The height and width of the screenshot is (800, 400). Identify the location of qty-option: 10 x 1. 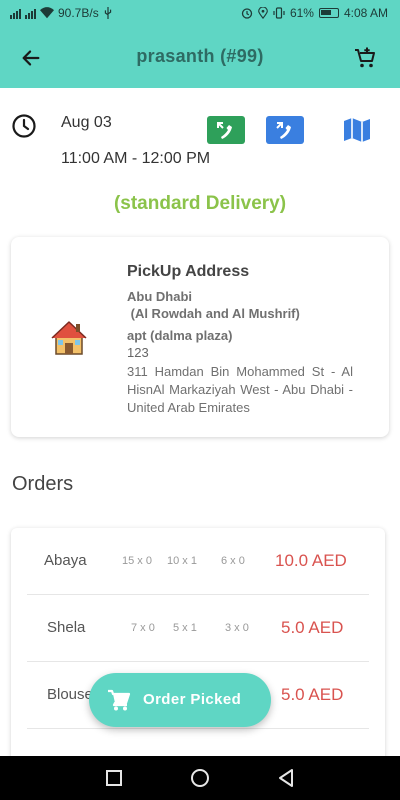
(182, 561).